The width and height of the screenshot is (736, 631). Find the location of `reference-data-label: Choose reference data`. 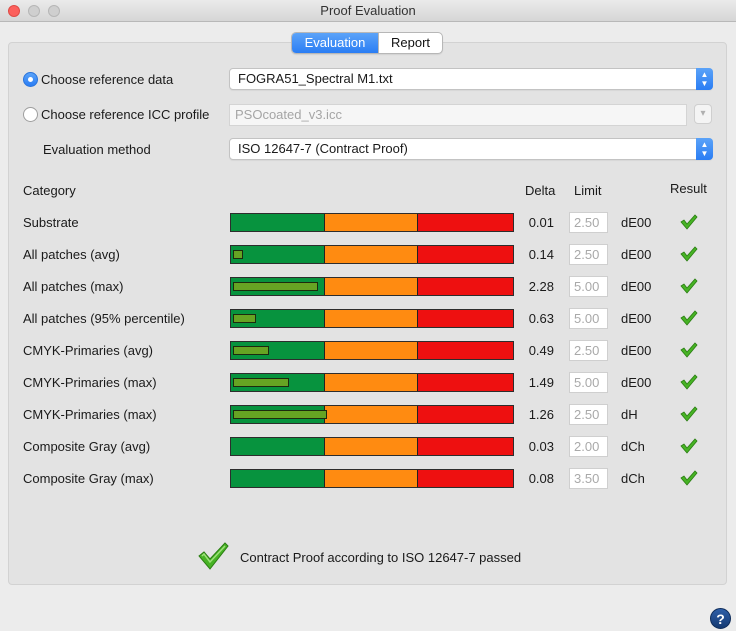

reference-data-label: Choose reference data is located at coordinates (107, 79).